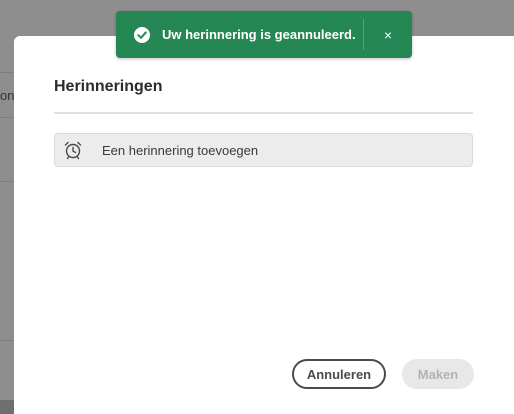  I want to click on alarm-clock-icon, so click(73, 150).